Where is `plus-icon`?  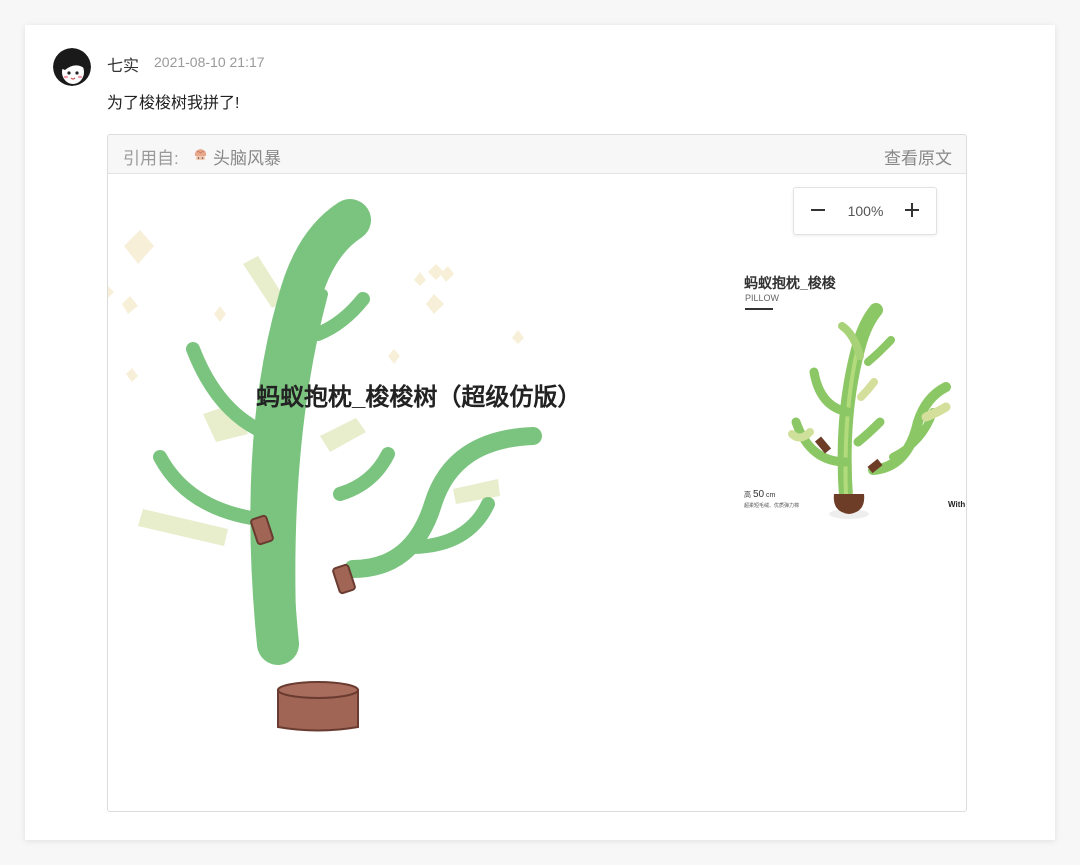 plus-icon is located at coordinates (912, 210).